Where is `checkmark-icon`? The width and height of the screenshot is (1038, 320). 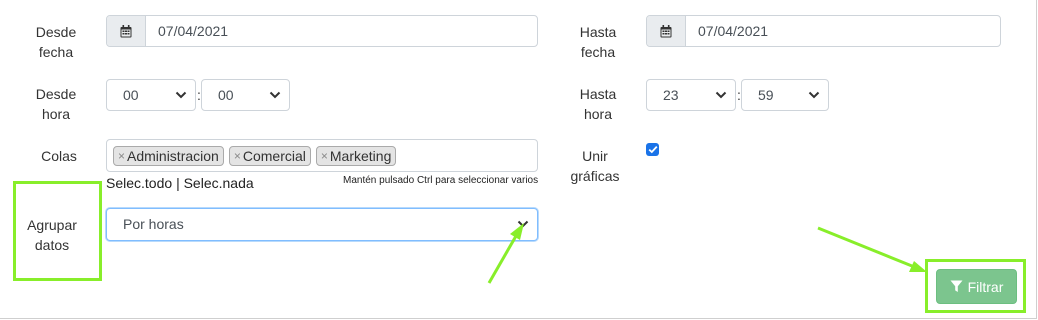
checkmark-icon is located at coordinates (652, 149).